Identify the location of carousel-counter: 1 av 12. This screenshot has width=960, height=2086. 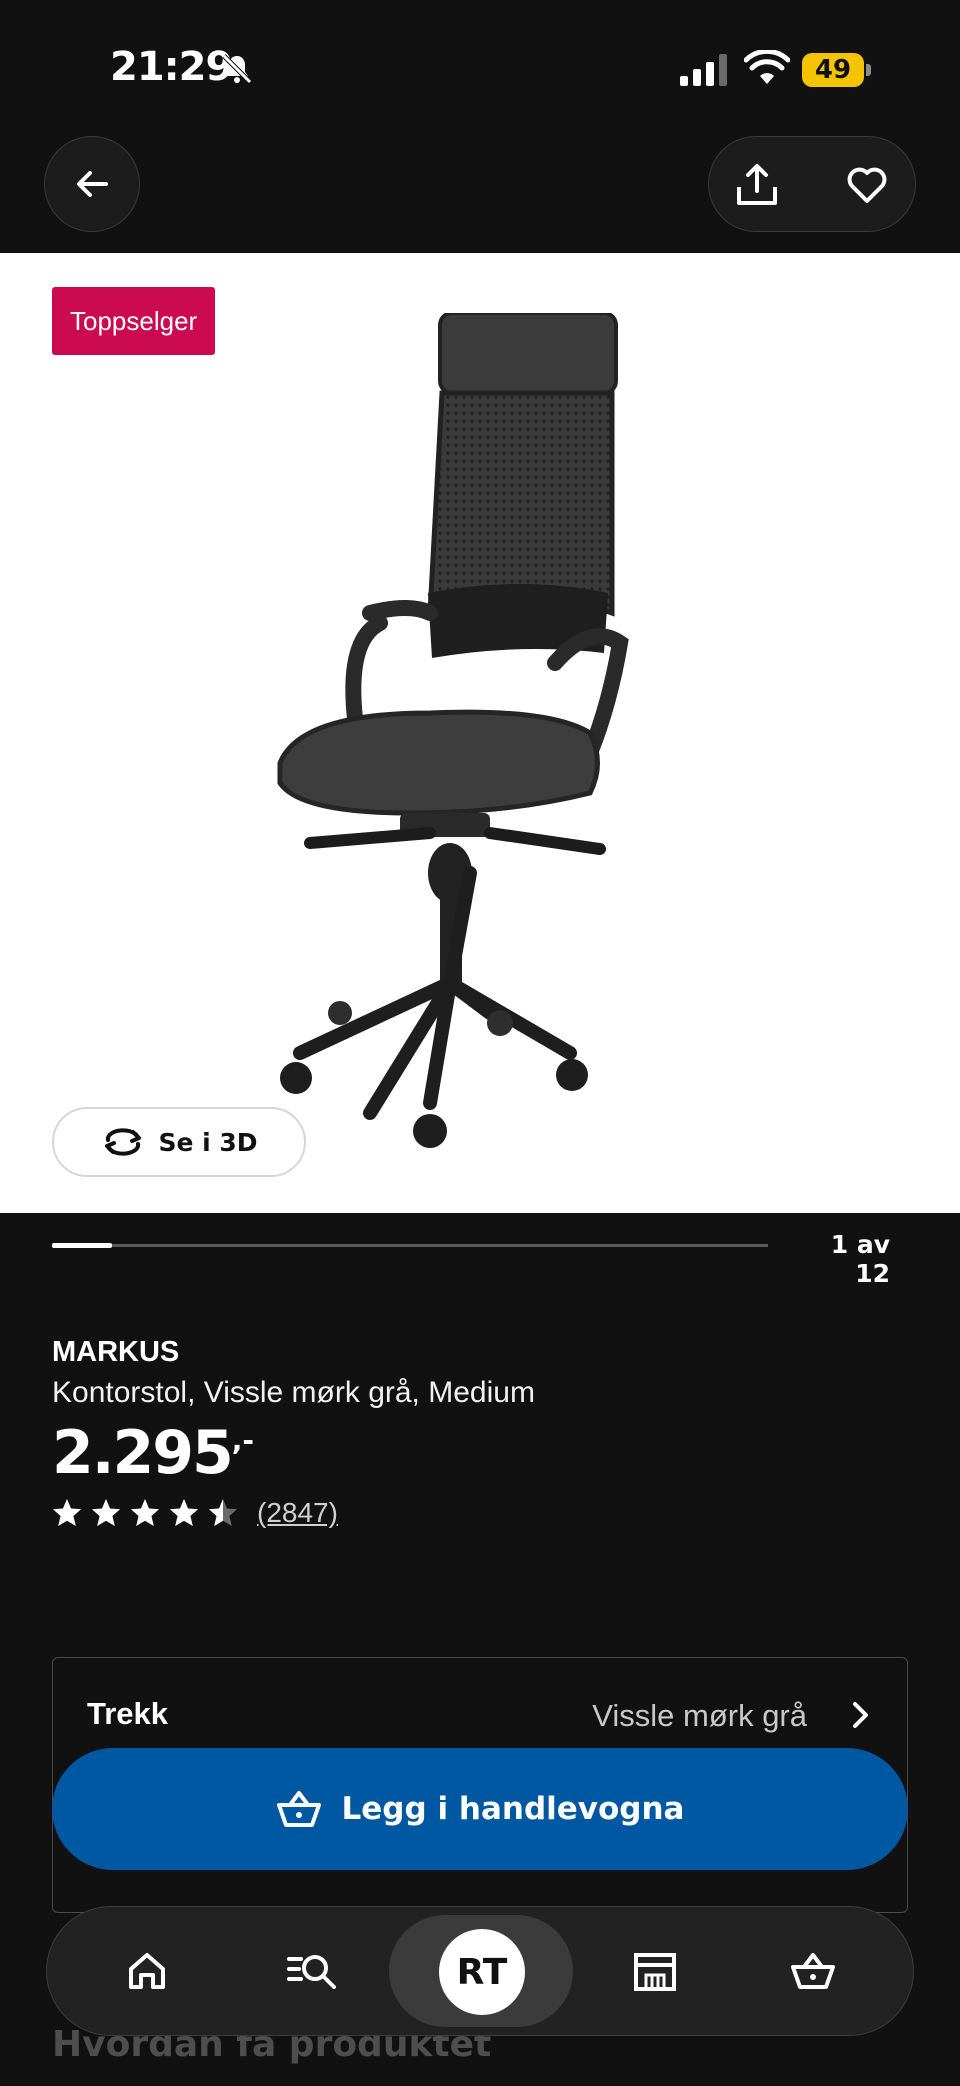
(860, 1259).